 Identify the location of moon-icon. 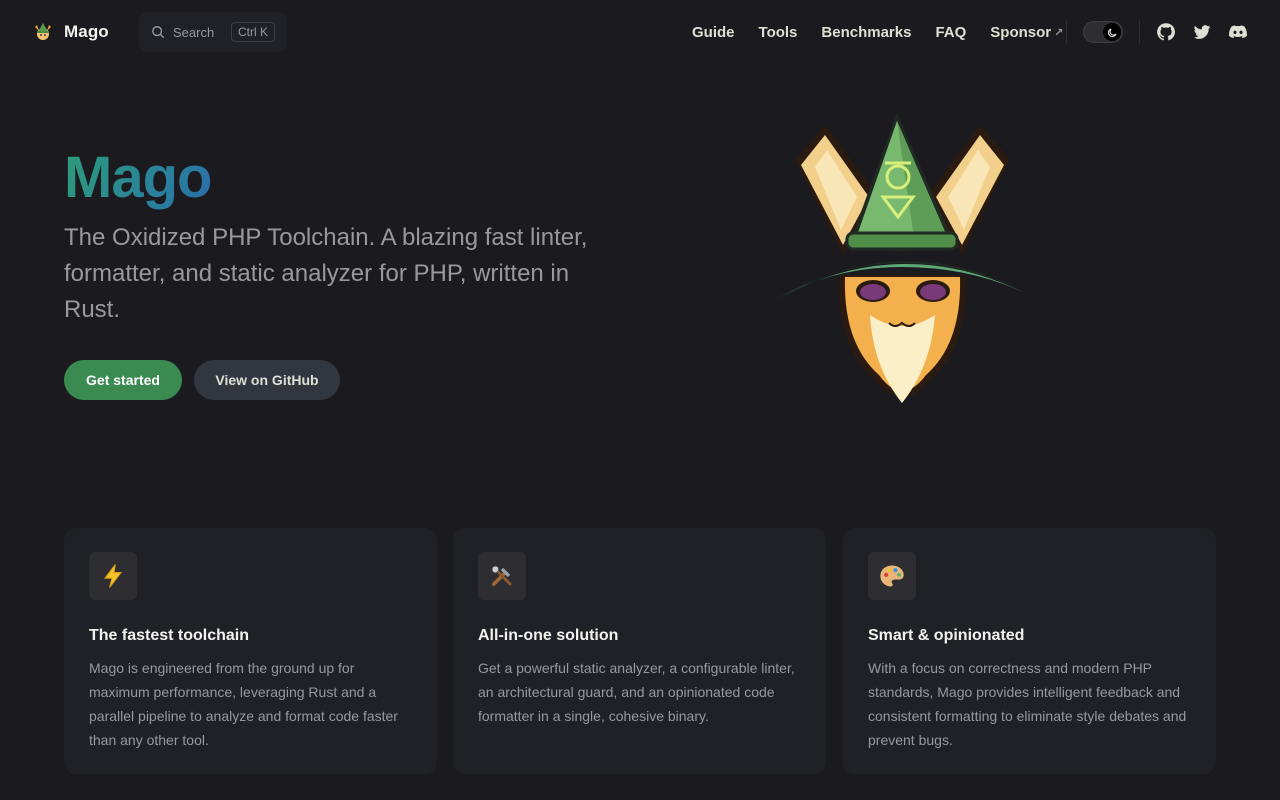
(1111, 32).